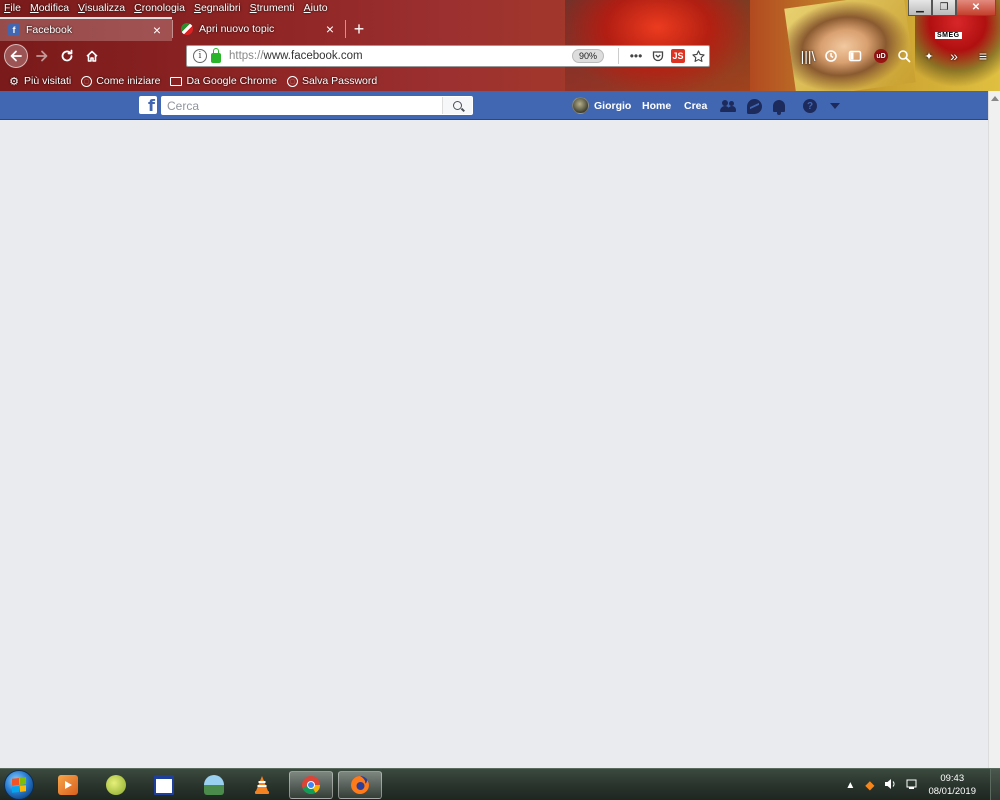 The height and width of the screenshot is (800, 1000). I want to click on network-icon, so click(912, 785).